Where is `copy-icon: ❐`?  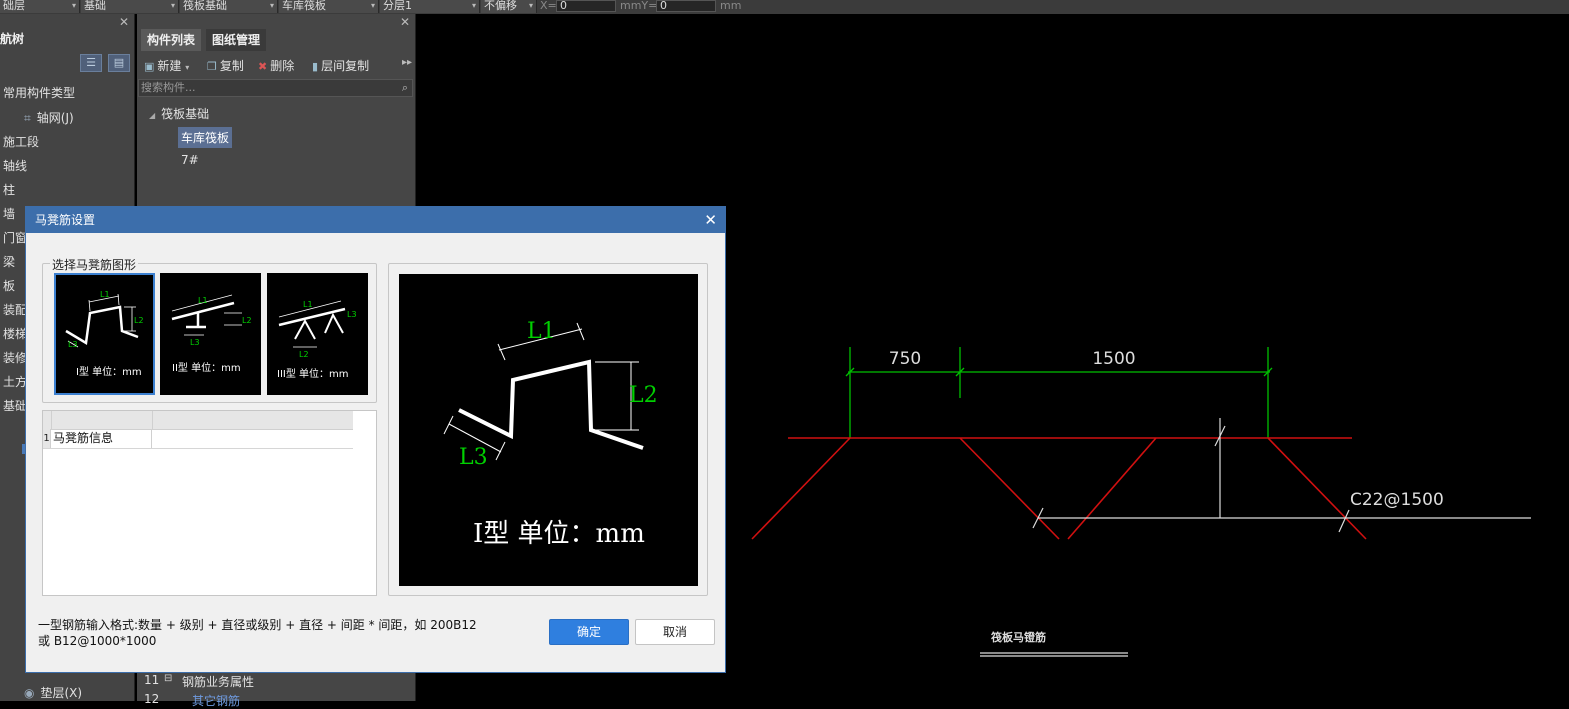 copy-icon: ❐ is located at coordinates (212, 66).